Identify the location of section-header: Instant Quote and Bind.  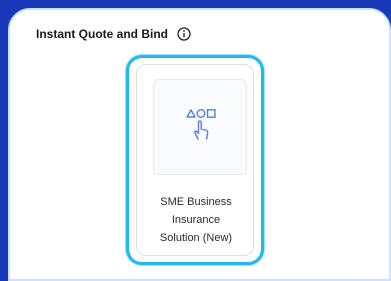
(113, 34).